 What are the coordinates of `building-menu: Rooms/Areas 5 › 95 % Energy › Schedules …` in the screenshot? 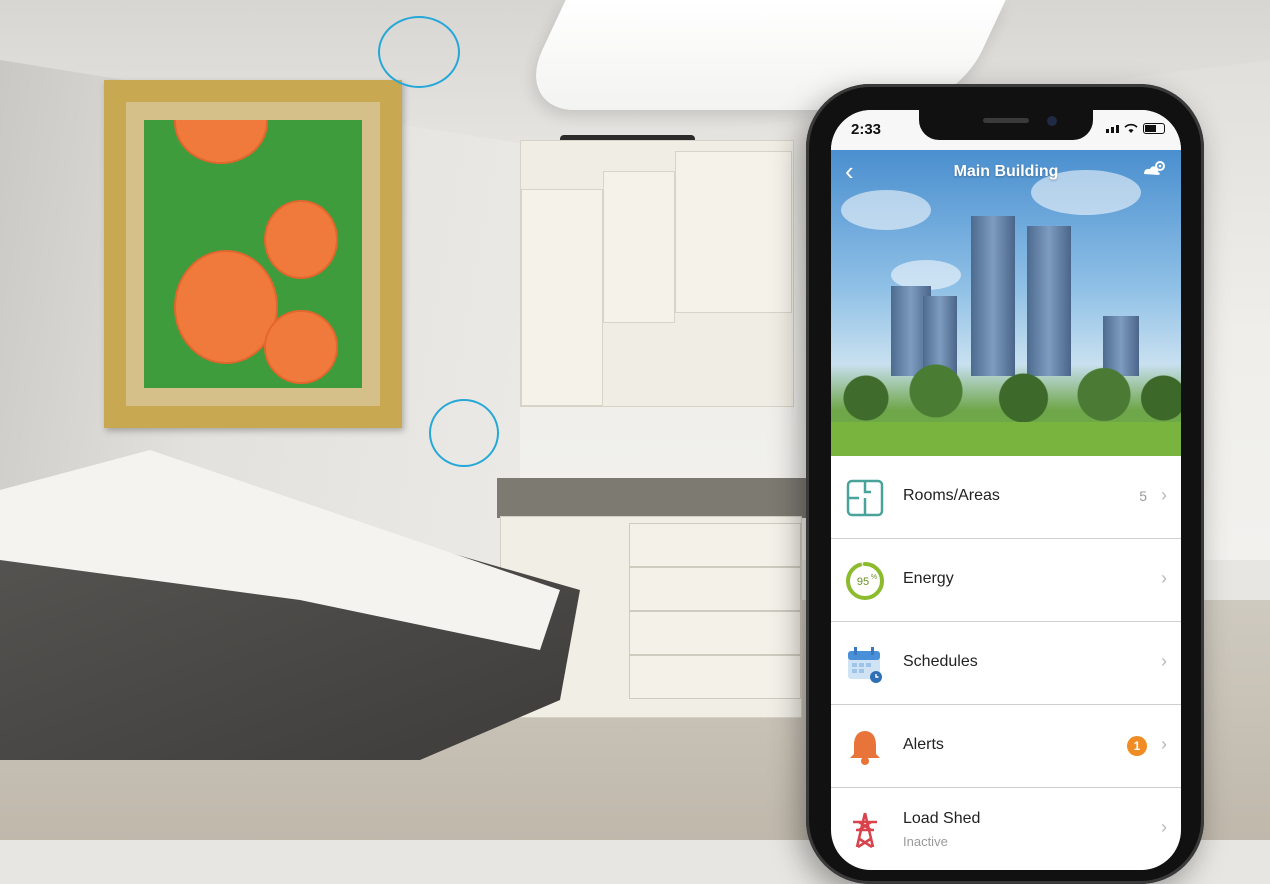 It's located at (1006, 663).